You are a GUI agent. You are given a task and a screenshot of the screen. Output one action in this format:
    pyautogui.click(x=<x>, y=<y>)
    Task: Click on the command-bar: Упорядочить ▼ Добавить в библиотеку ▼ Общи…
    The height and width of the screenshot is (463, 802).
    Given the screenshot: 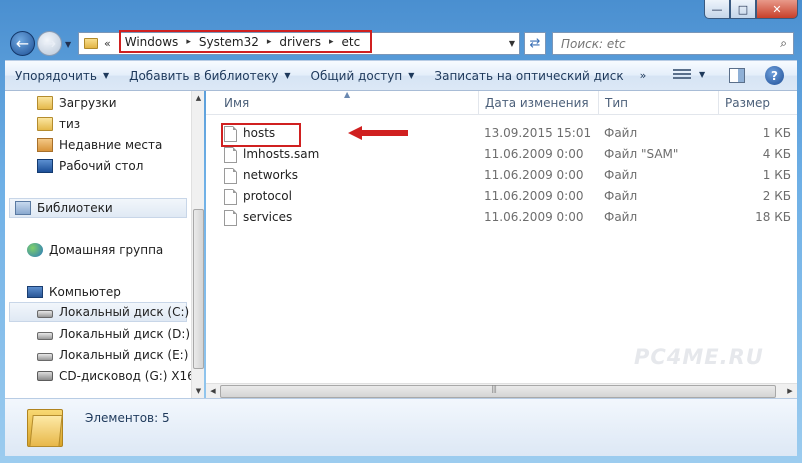 What is the action you would take?
    pyautogui.click(x=401, y=75)
    